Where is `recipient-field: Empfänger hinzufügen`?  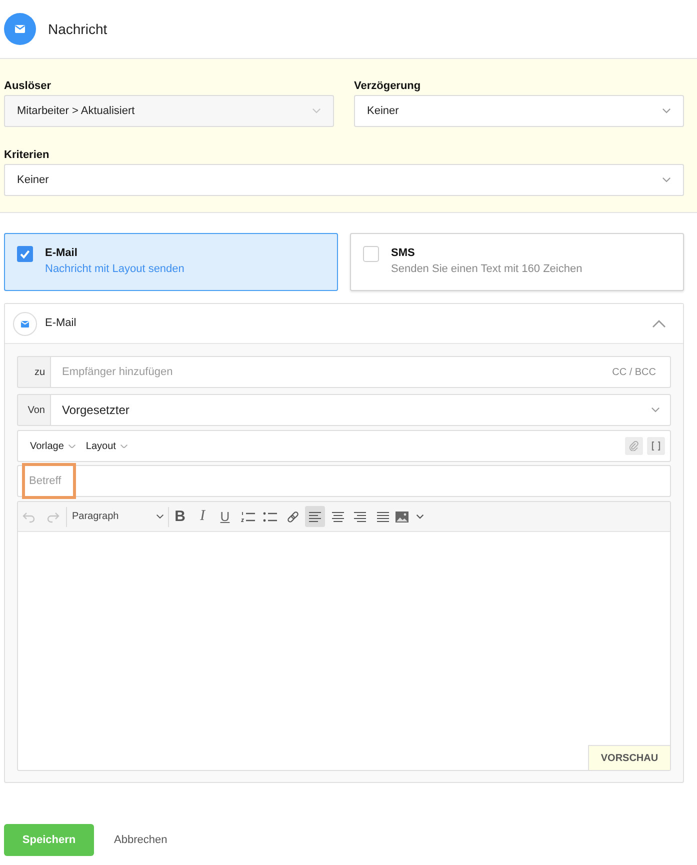 recipient-field: Empfänger hinzufügen is located at coordinates (327, 372).